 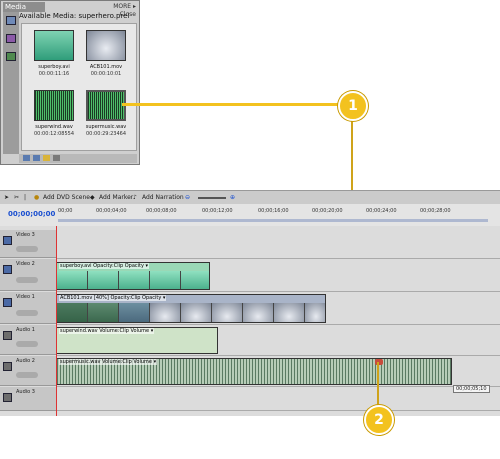 What do you see at coordinates (353, 106) in the screenshot?
I see `callout-1: 1` at bounding box center [353, 106].